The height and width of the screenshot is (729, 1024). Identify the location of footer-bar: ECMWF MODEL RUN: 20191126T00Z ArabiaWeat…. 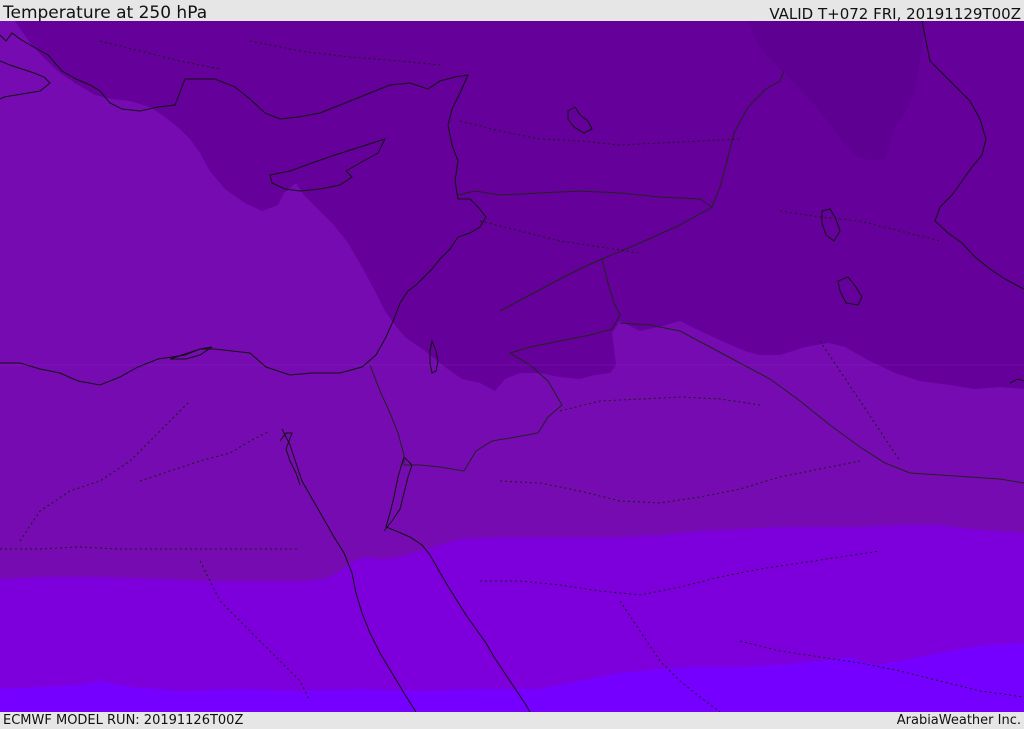
(512, 720).